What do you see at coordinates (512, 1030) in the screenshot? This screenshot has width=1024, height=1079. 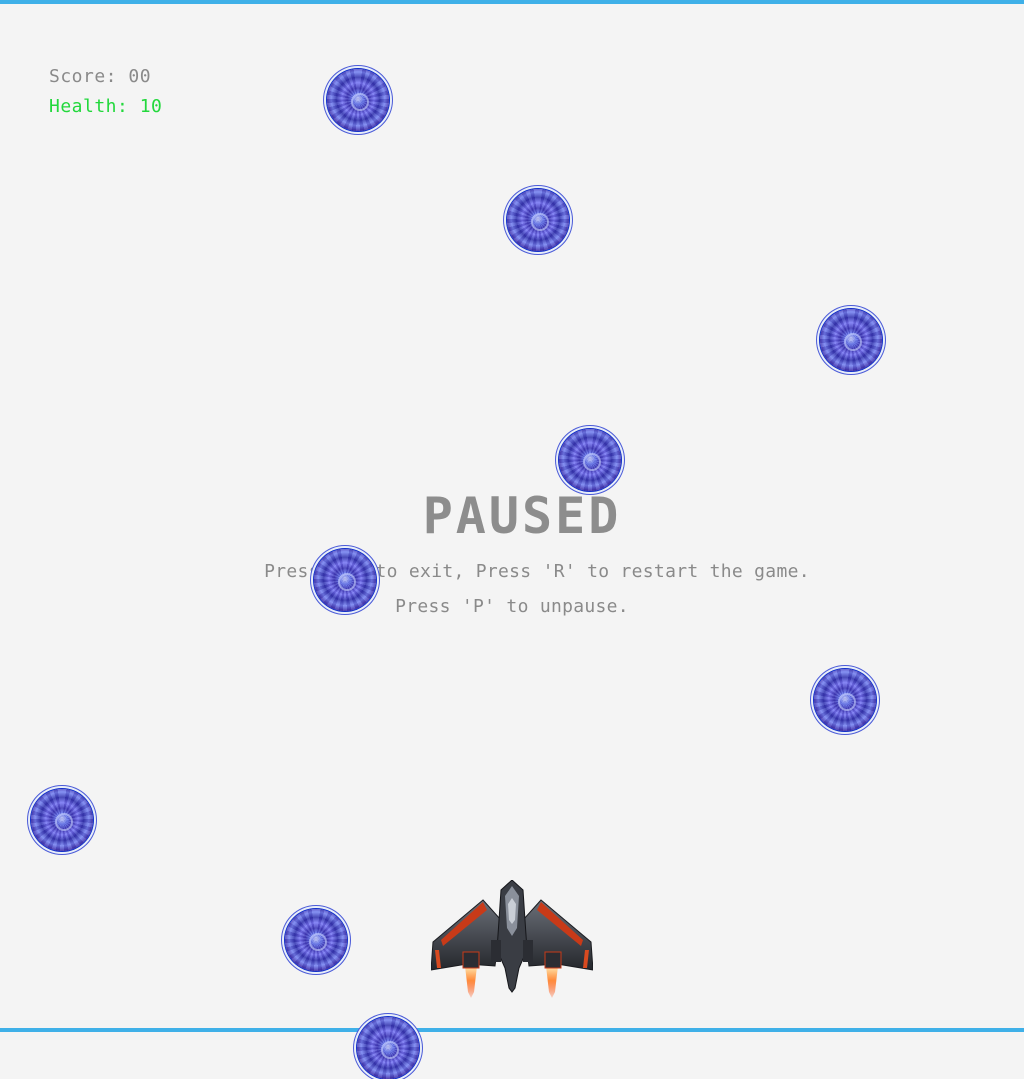 I see `bottom-border` at bounding box center [512, 1030].